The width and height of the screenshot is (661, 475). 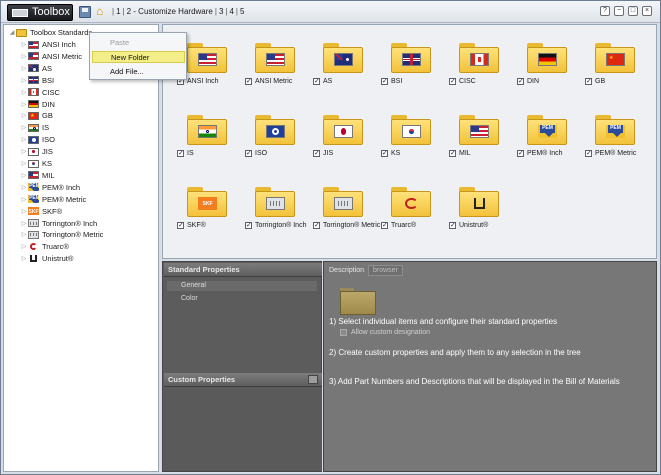 I want to click on standard-card: ✓ JIS, so click(x=343, y=145).